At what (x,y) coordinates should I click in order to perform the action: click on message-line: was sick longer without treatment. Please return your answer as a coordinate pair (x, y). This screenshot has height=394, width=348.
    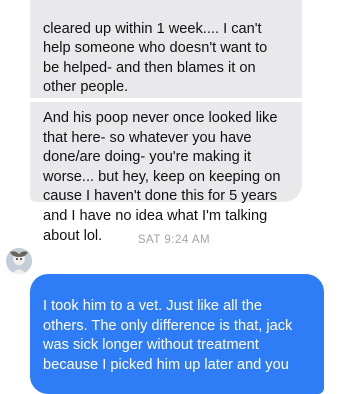
    Looking at the image, I should click on (151, 345).